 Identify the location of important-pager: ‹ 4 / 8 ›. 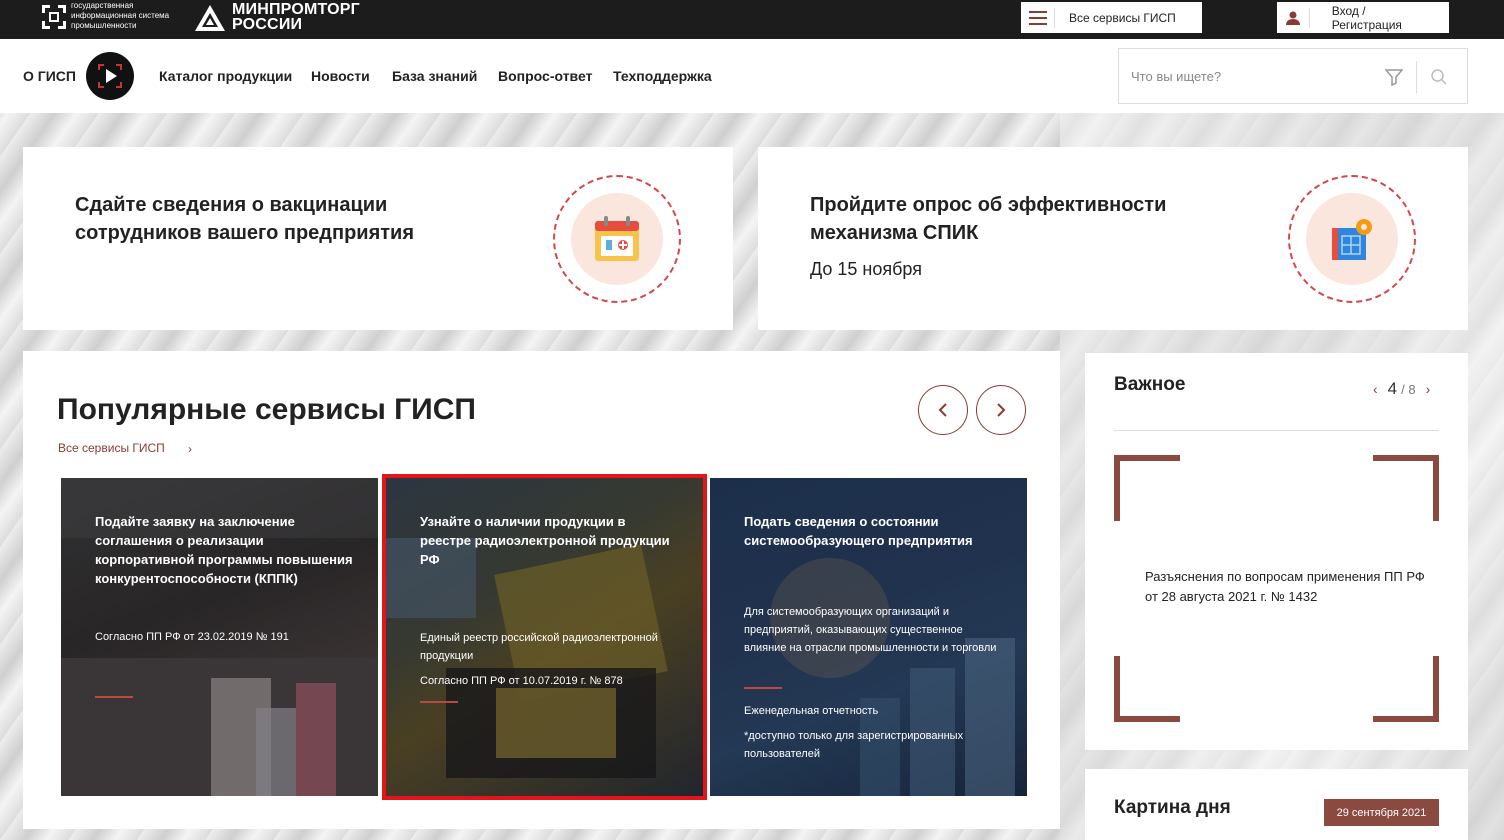
(1401, 389).